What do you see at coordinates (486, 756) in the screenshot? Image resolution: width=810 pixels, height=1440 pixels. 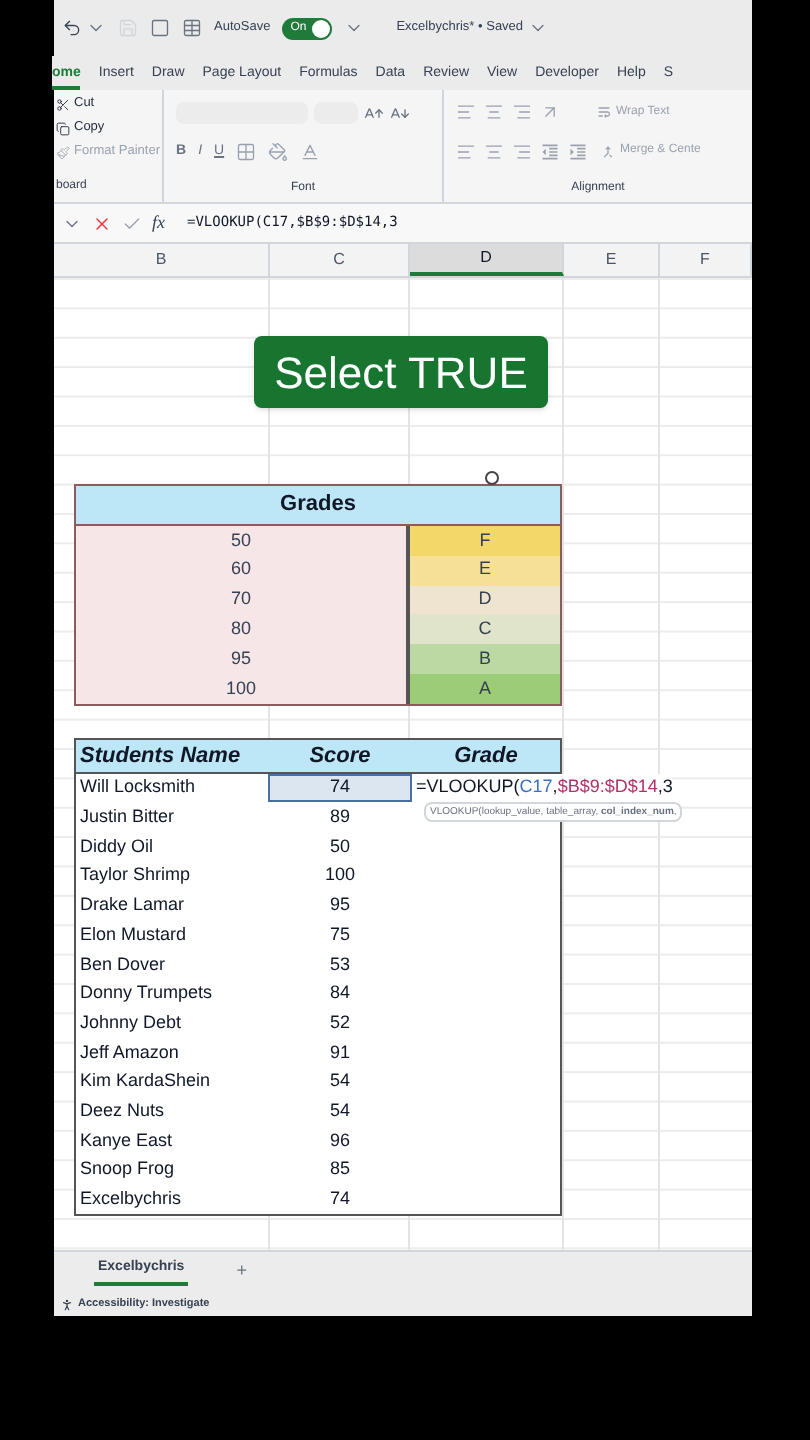 I see `column-title: Grade` at bounding box center [486, 756].